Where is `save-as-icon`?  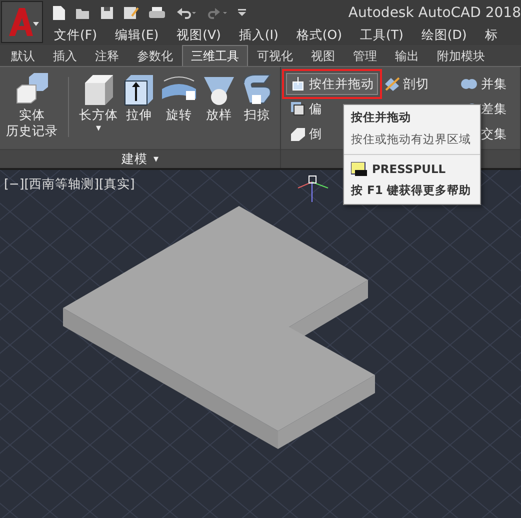
save-as-icon is located at coordinates (131, 13).